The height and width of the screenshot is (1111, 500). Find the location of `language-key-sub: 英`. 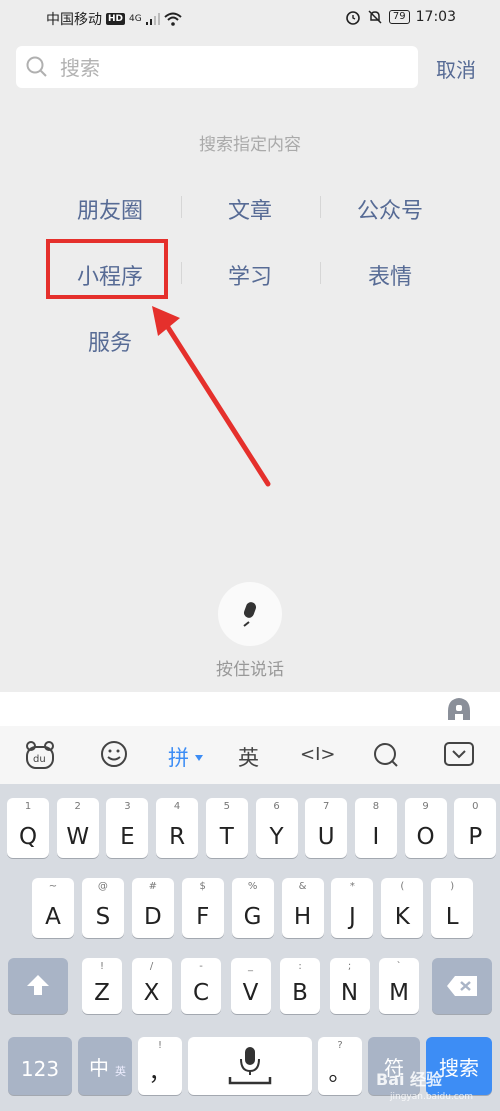

language-key-sub: 英 is located at coordinates (120, 1071).